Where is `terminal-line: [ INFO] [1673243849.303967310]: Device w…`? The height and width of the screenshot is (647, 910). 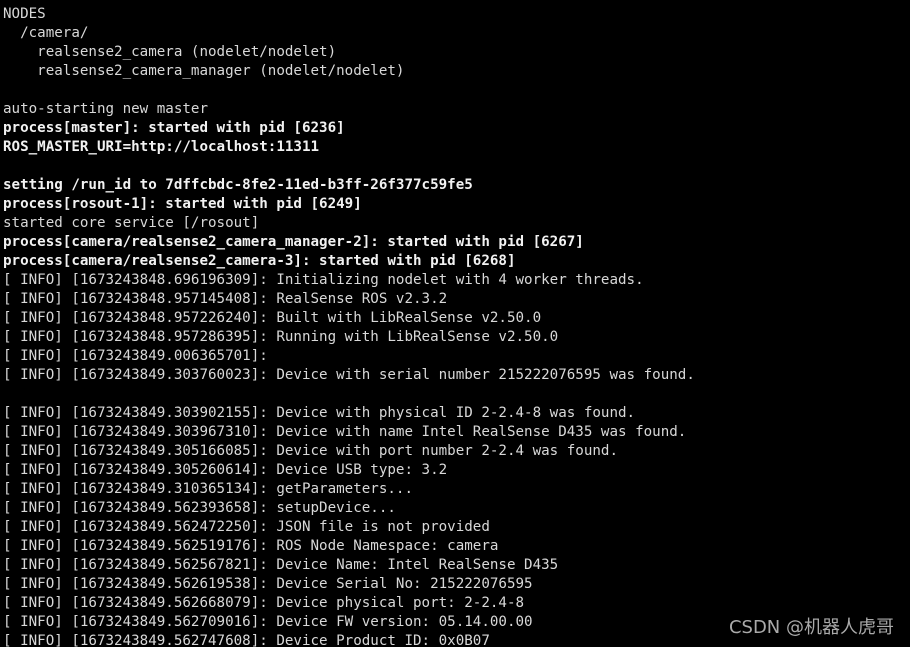 terminal-line: [ INFO] [1673243849.303967310]: Device w… is located at coordinates (345, 432).